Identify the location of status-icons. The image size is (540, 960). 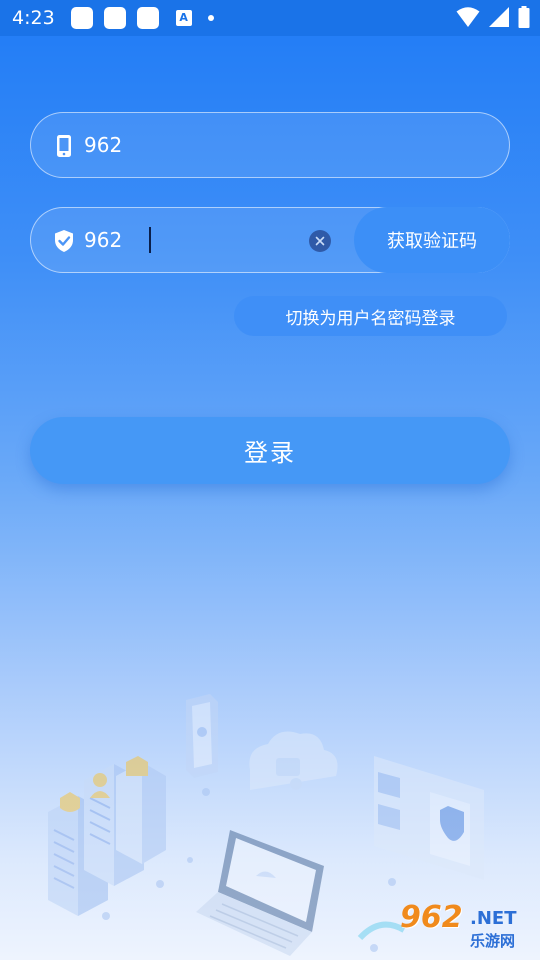
(493, 17).